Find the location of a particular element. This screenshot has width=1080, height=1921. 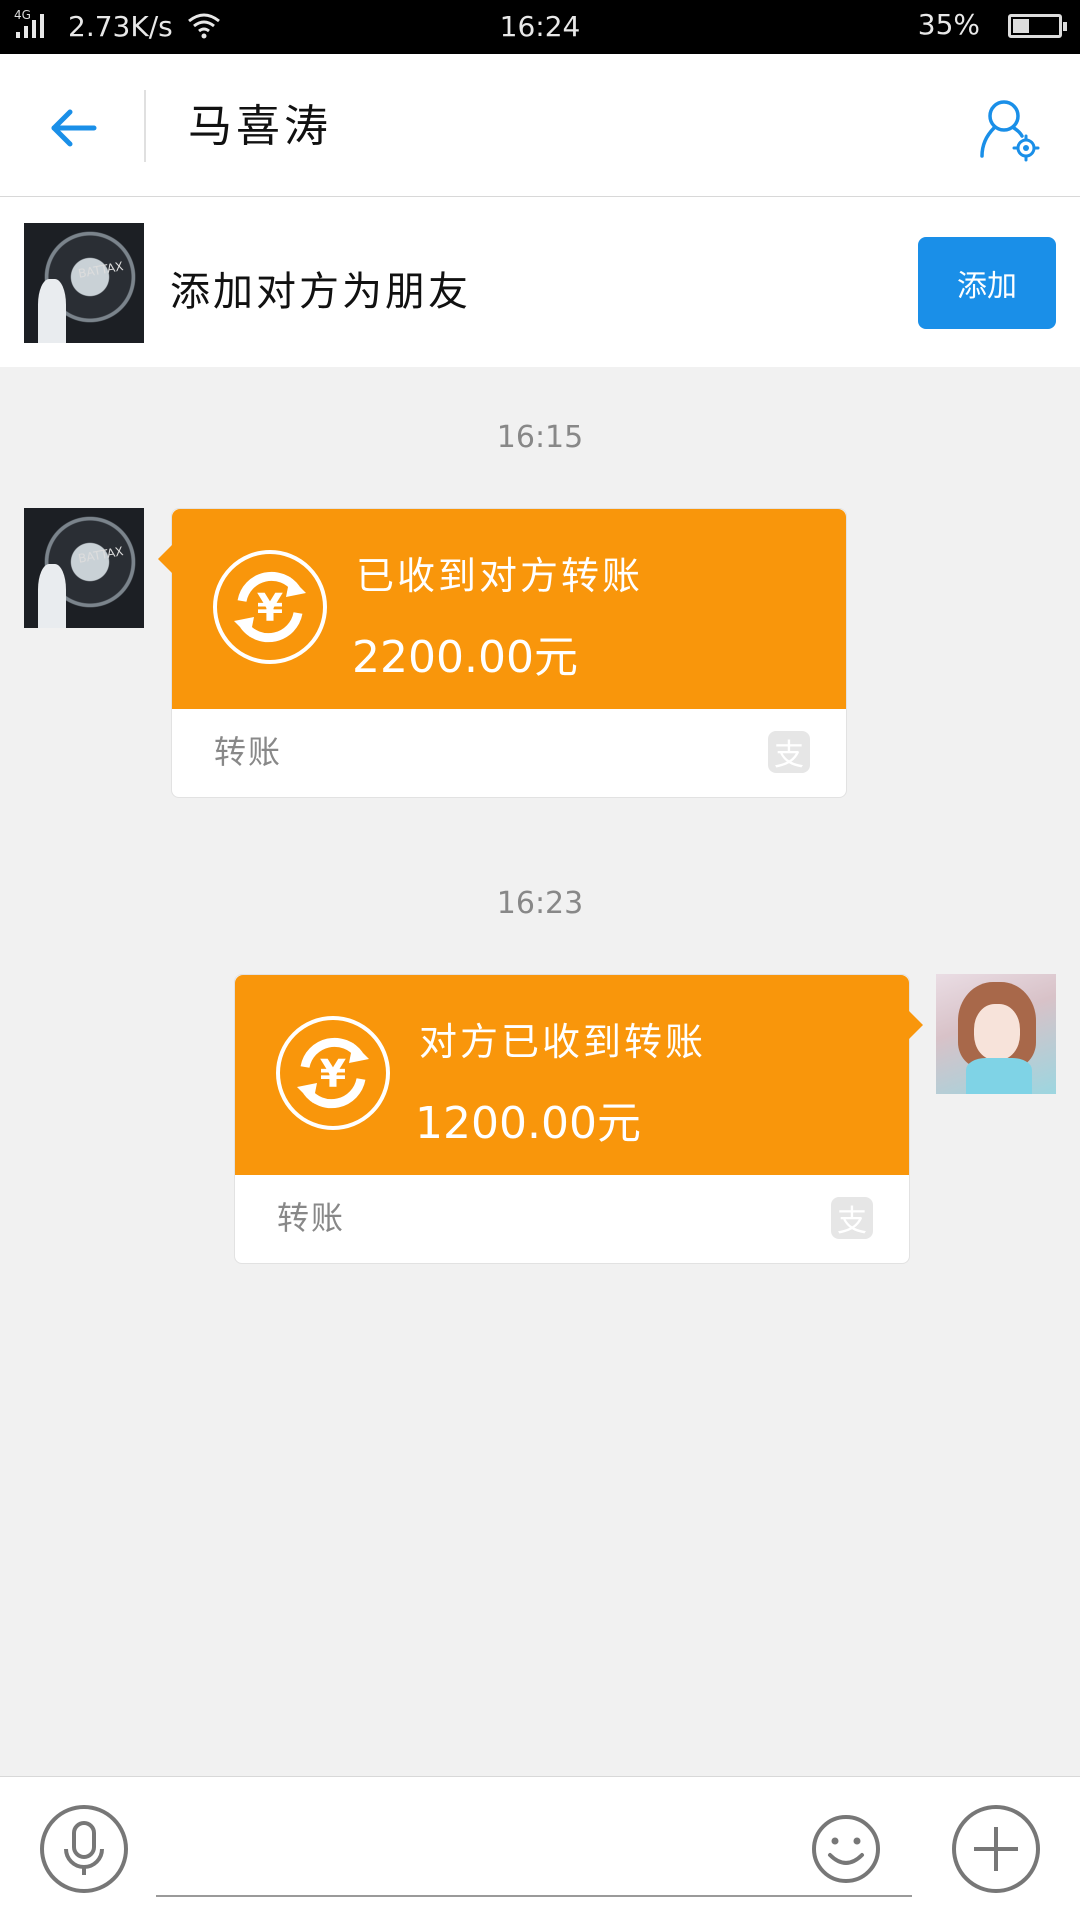

transfer-status: 已收到对方转账 is located at coordinates (500, 576).